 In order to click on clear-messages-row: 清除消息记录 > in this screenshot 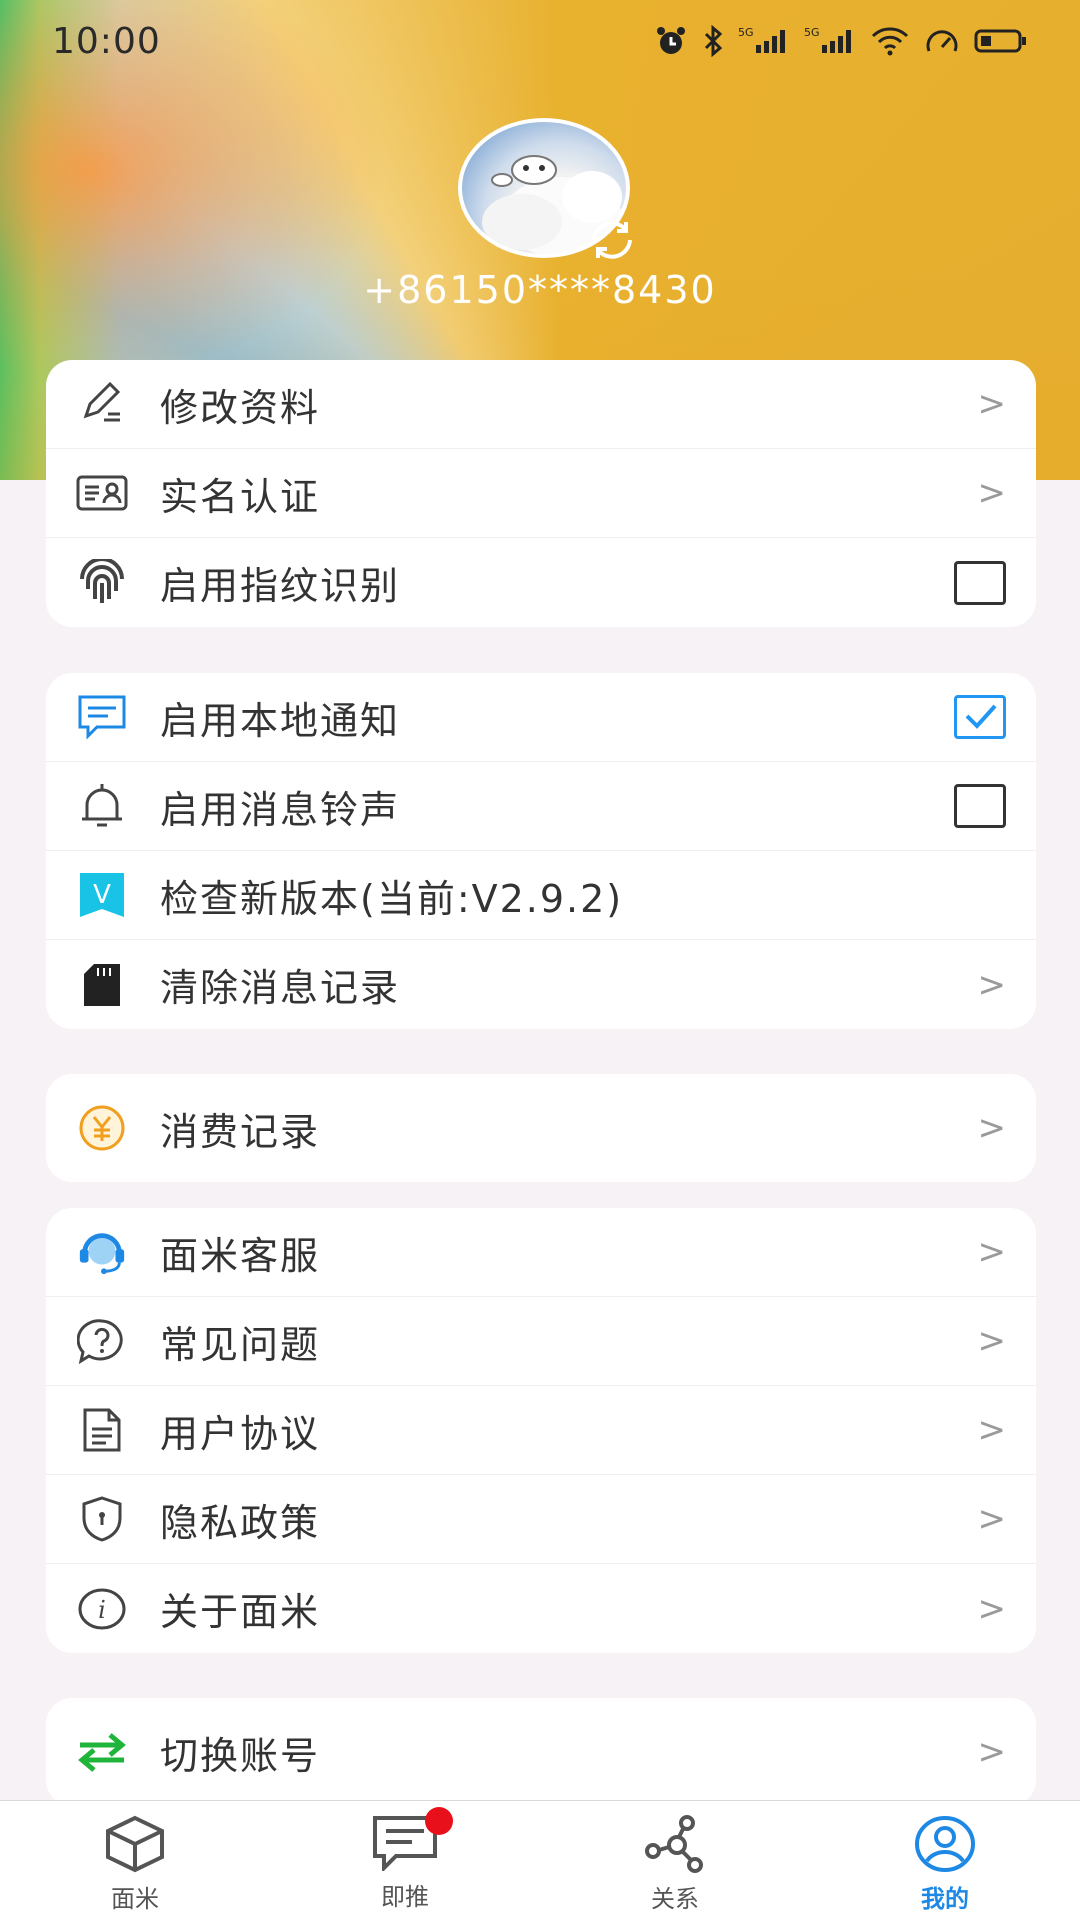, I will do `click(541, 984)`.